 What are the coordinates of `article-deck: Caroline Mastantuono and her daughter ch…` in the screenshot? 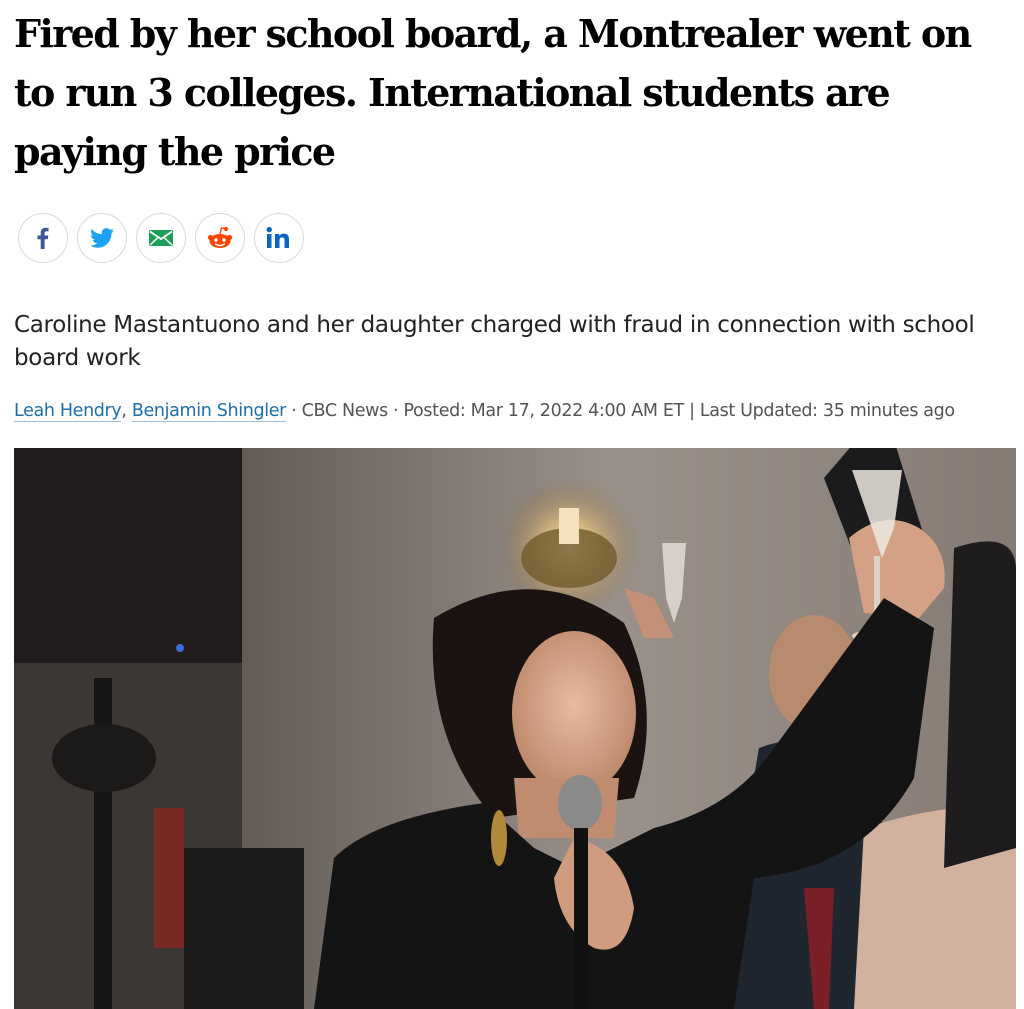 It's located at (494, 341).